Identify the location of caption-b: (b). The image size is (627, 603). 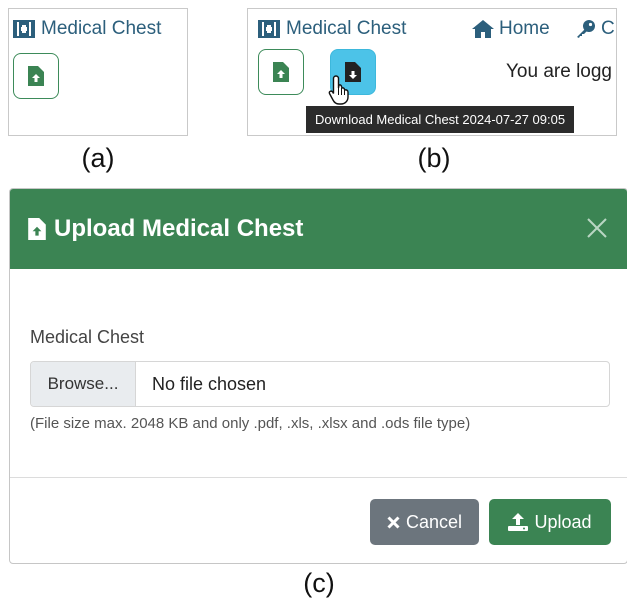
(434, 158).